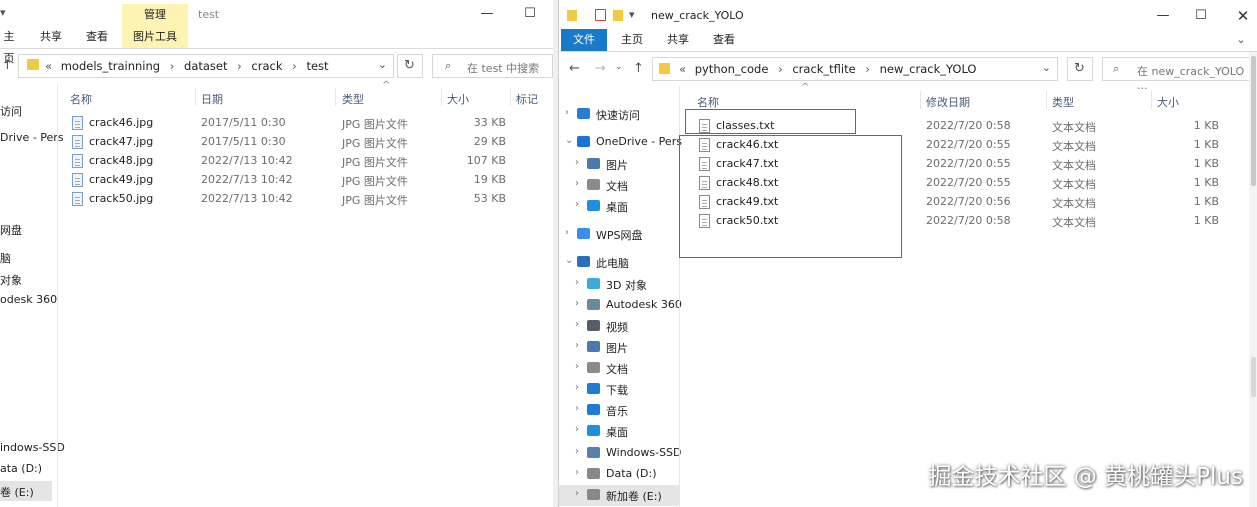  Describe the element at coordinates (32, 447) in the screenshot. I see `nav-item: indows-SSD` at that location.